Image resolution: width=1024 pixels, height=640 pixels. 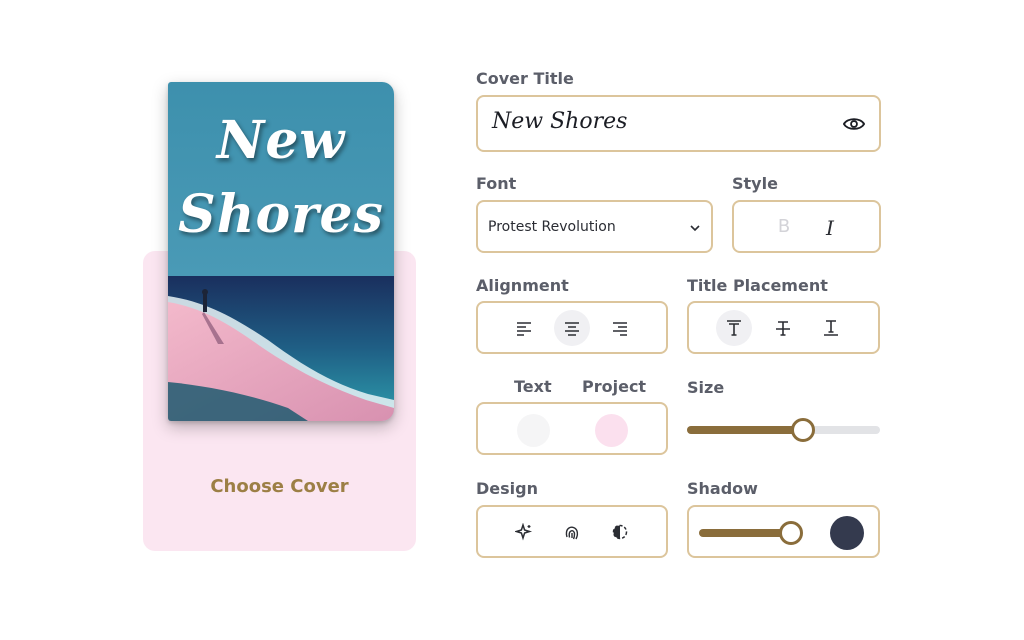 I want to click on chevron-down-icon, so click(x=695, y=228).